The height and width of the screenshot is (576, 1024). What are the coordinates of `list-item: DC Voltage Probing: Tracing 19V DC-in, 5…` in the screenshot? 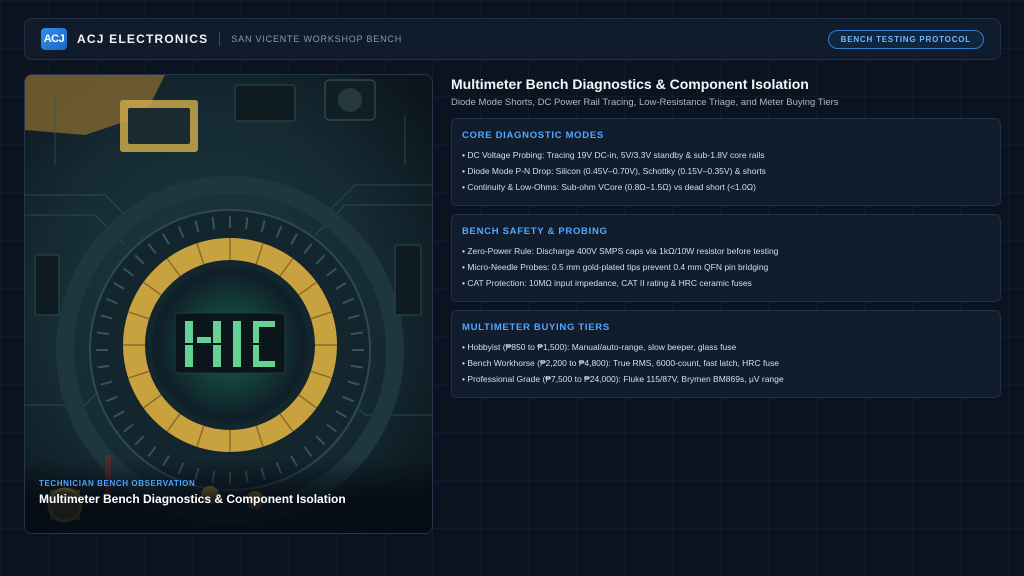 It's located at (726, 155).